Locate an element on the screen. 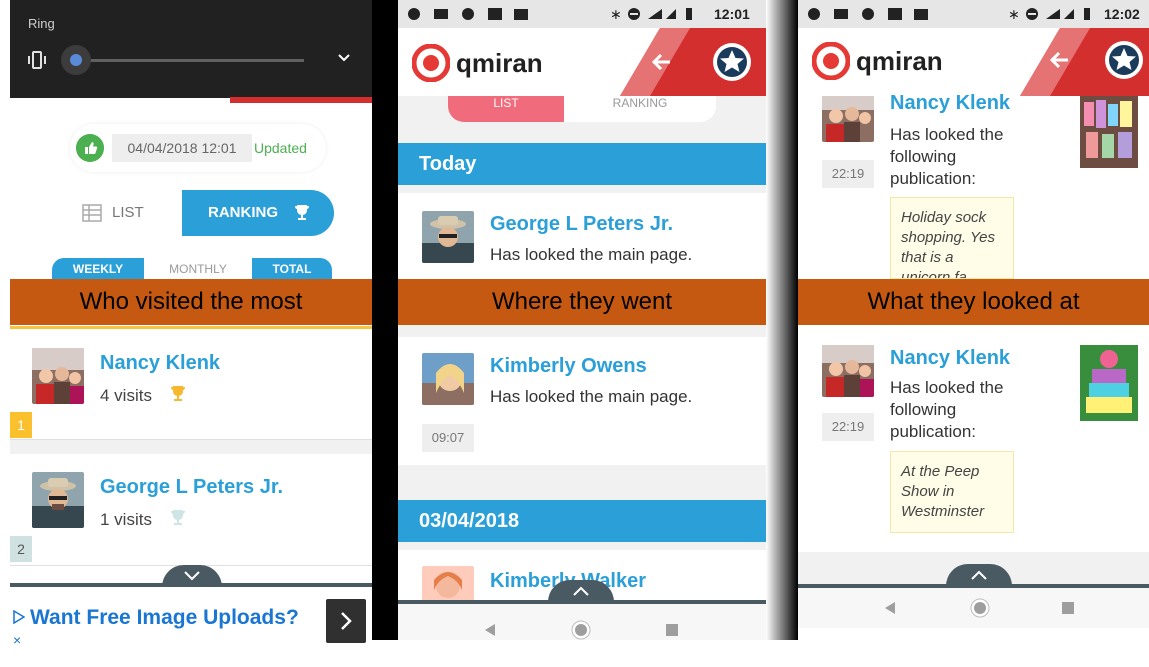 This screenshot has height=667, width=1149. tab-weekly: WEEKLY is located at coordinates (98, 269).